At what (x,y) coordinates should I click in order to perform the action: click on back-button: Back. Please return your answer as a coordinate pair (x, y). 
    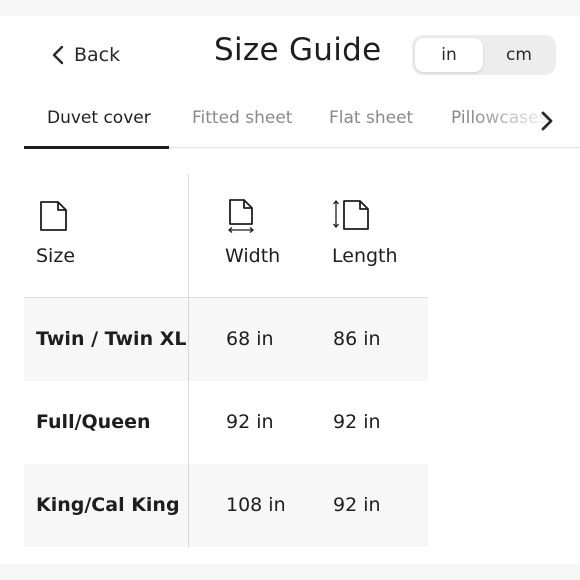
    Looking at the image, I should click on (86, 55).